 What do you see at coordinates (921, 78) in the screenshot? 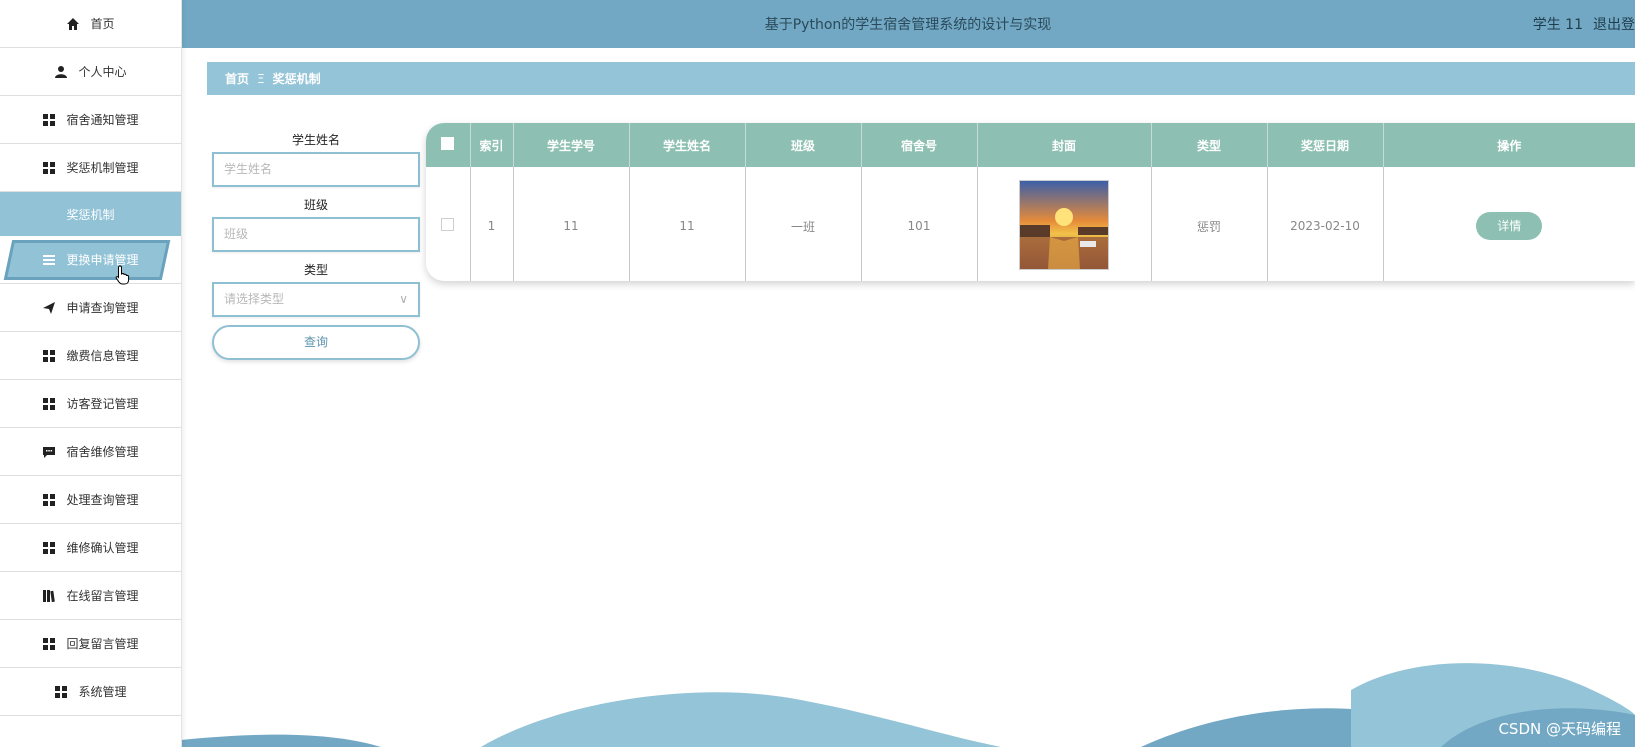
I see `breadcrumb: 首页 Ξ 奖惩机制` at bounding box center [921, 78].